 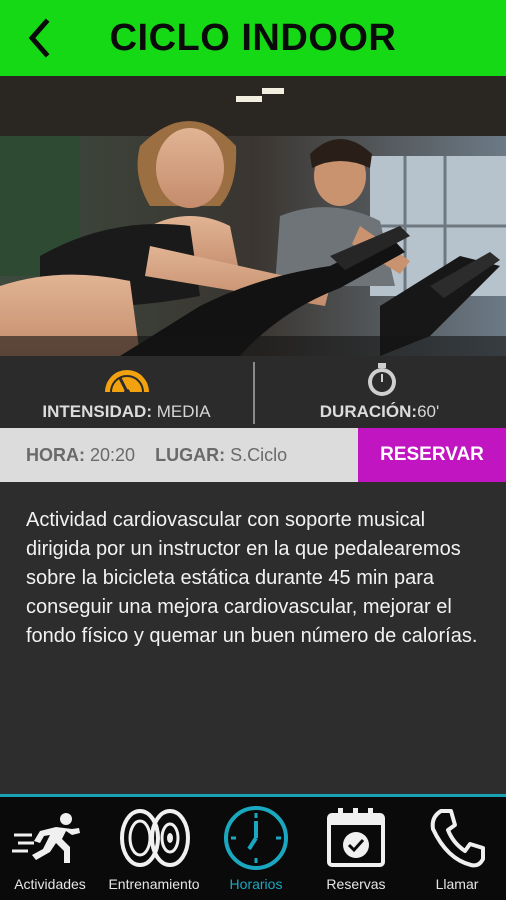 I want to click on app-header: CICLO INDOOR, so click(x=253, y=38).